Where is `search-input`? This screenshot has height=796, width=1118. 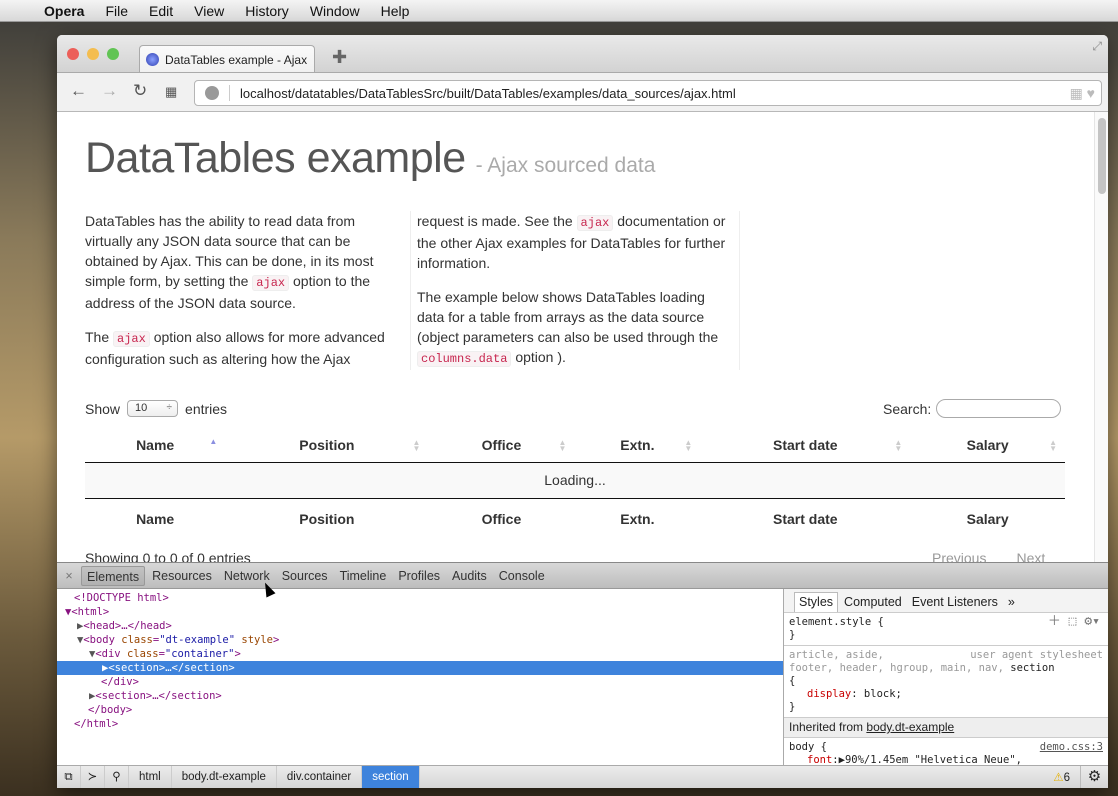
search-input is located at coordinates (999, 408).